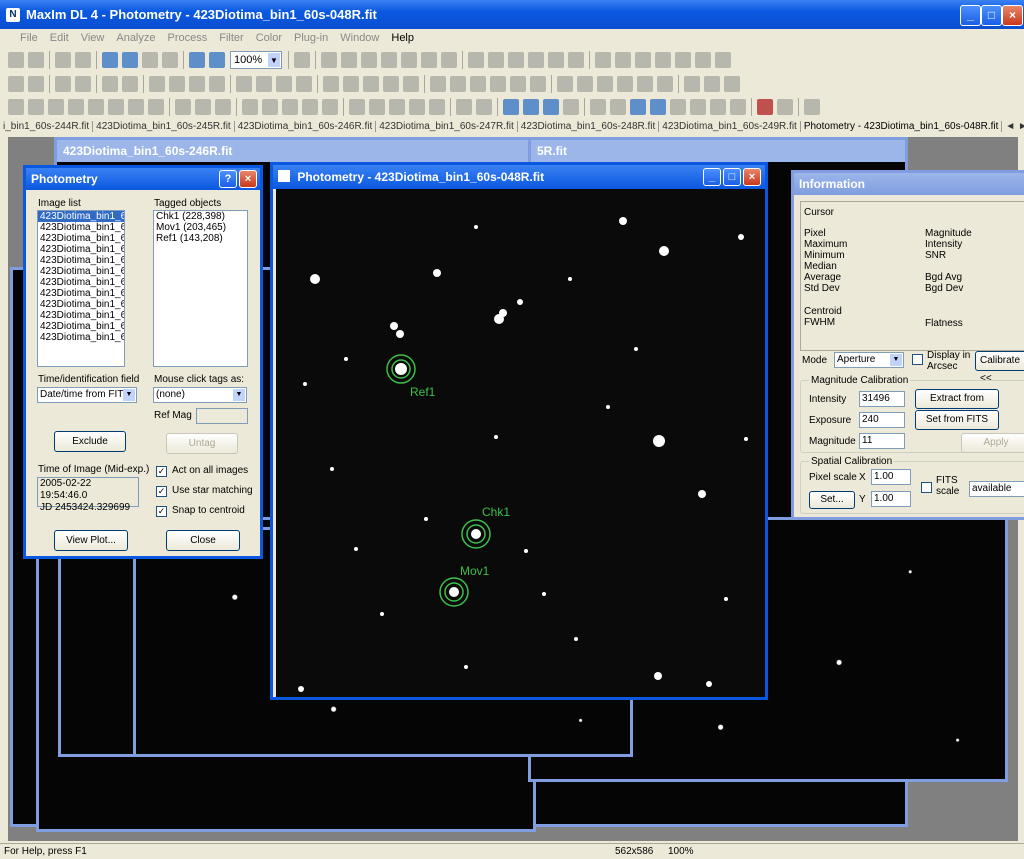 The height and width of the screenshot is (859, 1024). Describe the element at coordinates (402, 38) in the screenshot. I see `menu-help: Help` at that location.